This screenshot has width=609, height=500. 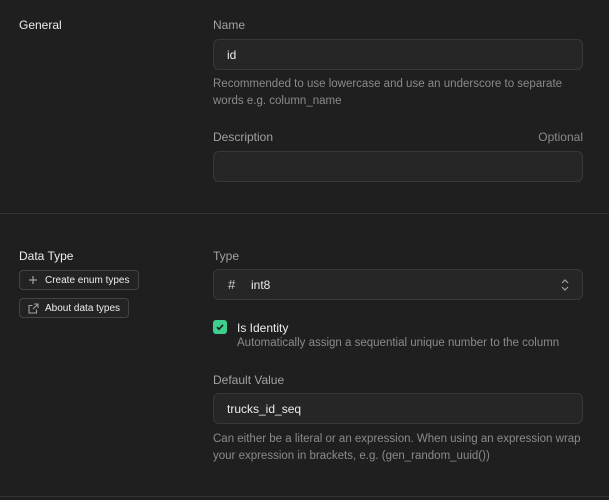 I want to click on is-identity-checkbox, so click(x=220, y=327).